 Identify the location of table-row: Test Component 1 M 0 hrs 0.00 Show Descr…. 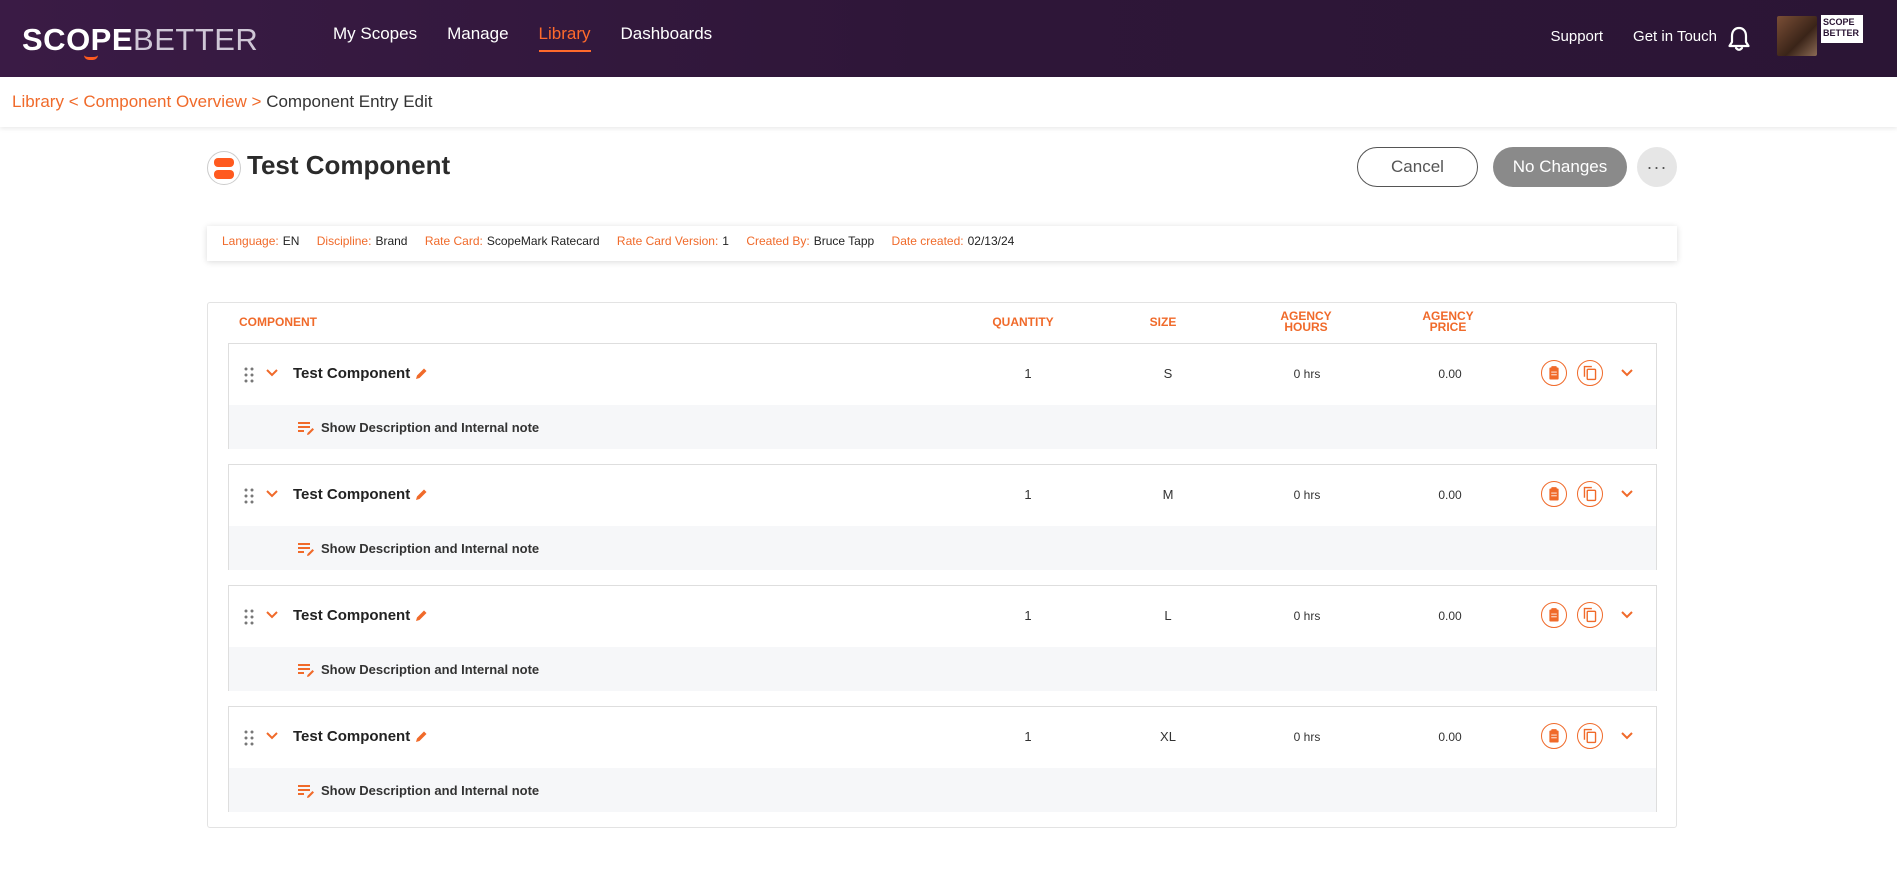
(942, 517).